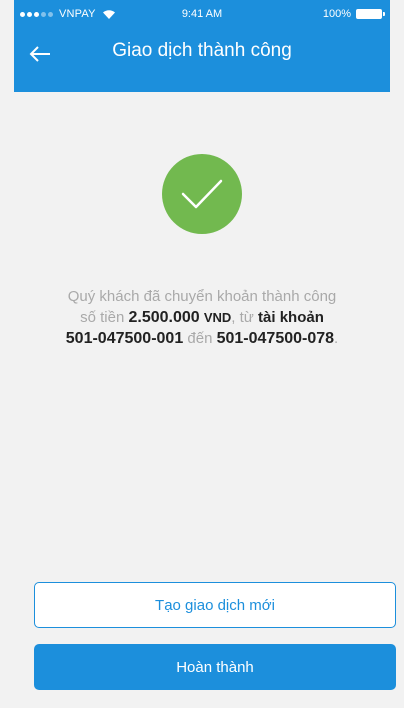 This screenshot has height=708, width=404. What do you see at coordinates (336, 338) in the screenshot?
I see `end-punctuation: .` at bounding box center [336, 338].